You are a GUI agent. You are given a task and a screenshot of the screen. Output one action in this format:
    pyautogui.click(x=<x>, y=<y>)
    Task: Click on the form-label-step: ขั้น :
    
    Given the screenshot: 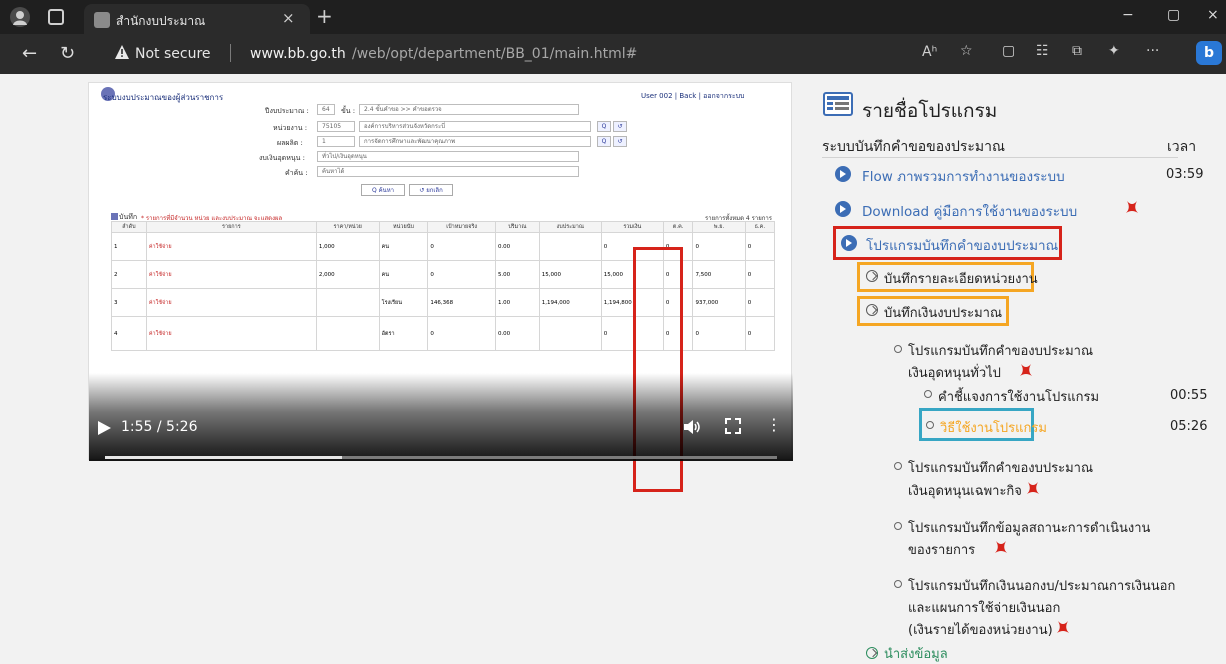 What is the action you would take?
    pyautogui.click(x=348, y=111)
    